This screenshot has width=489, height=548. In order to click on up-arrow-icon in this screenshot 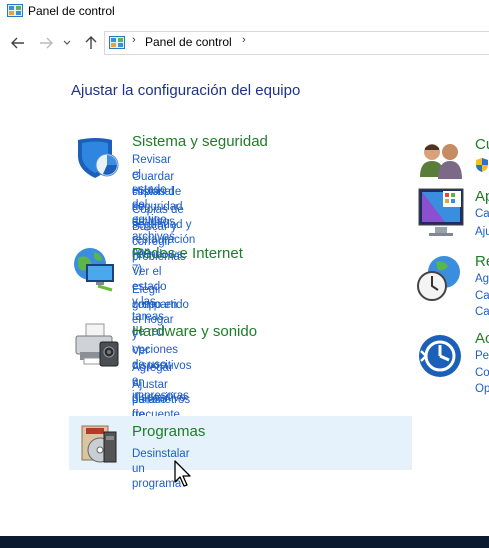, I will do `click(91, 43)`.